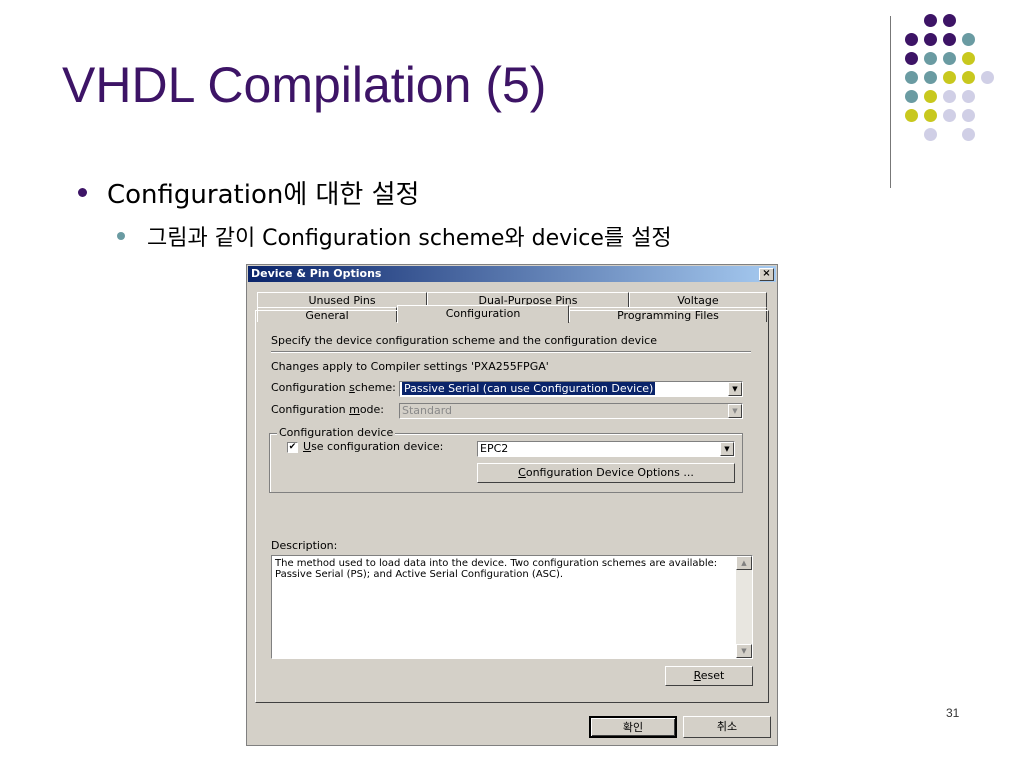 The height and width of the screenshot is (768, 1024). I want to click on scroll-up-icon: ▲, so click(744, 563).